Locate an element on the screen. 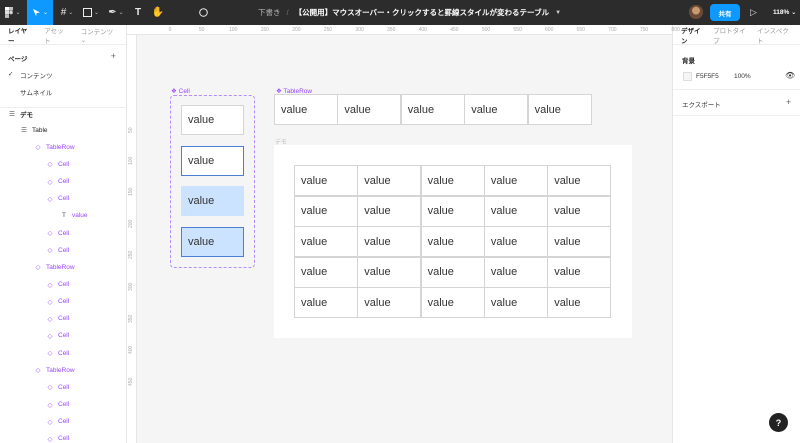 The image size is (800, 443). tab-pages-dropdown: コンテンツ ⌄ is located at coordinates (99, 35).